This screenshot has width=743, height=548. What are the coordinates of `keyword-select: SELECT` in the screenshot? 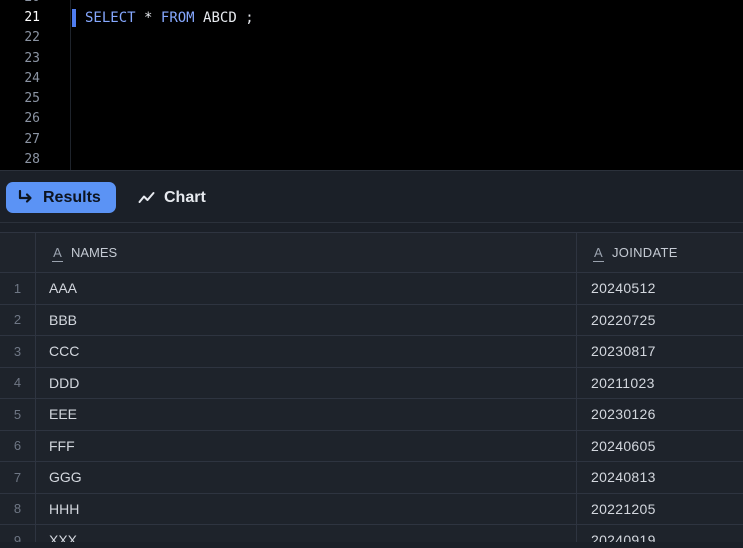 It's located at (110, 18).